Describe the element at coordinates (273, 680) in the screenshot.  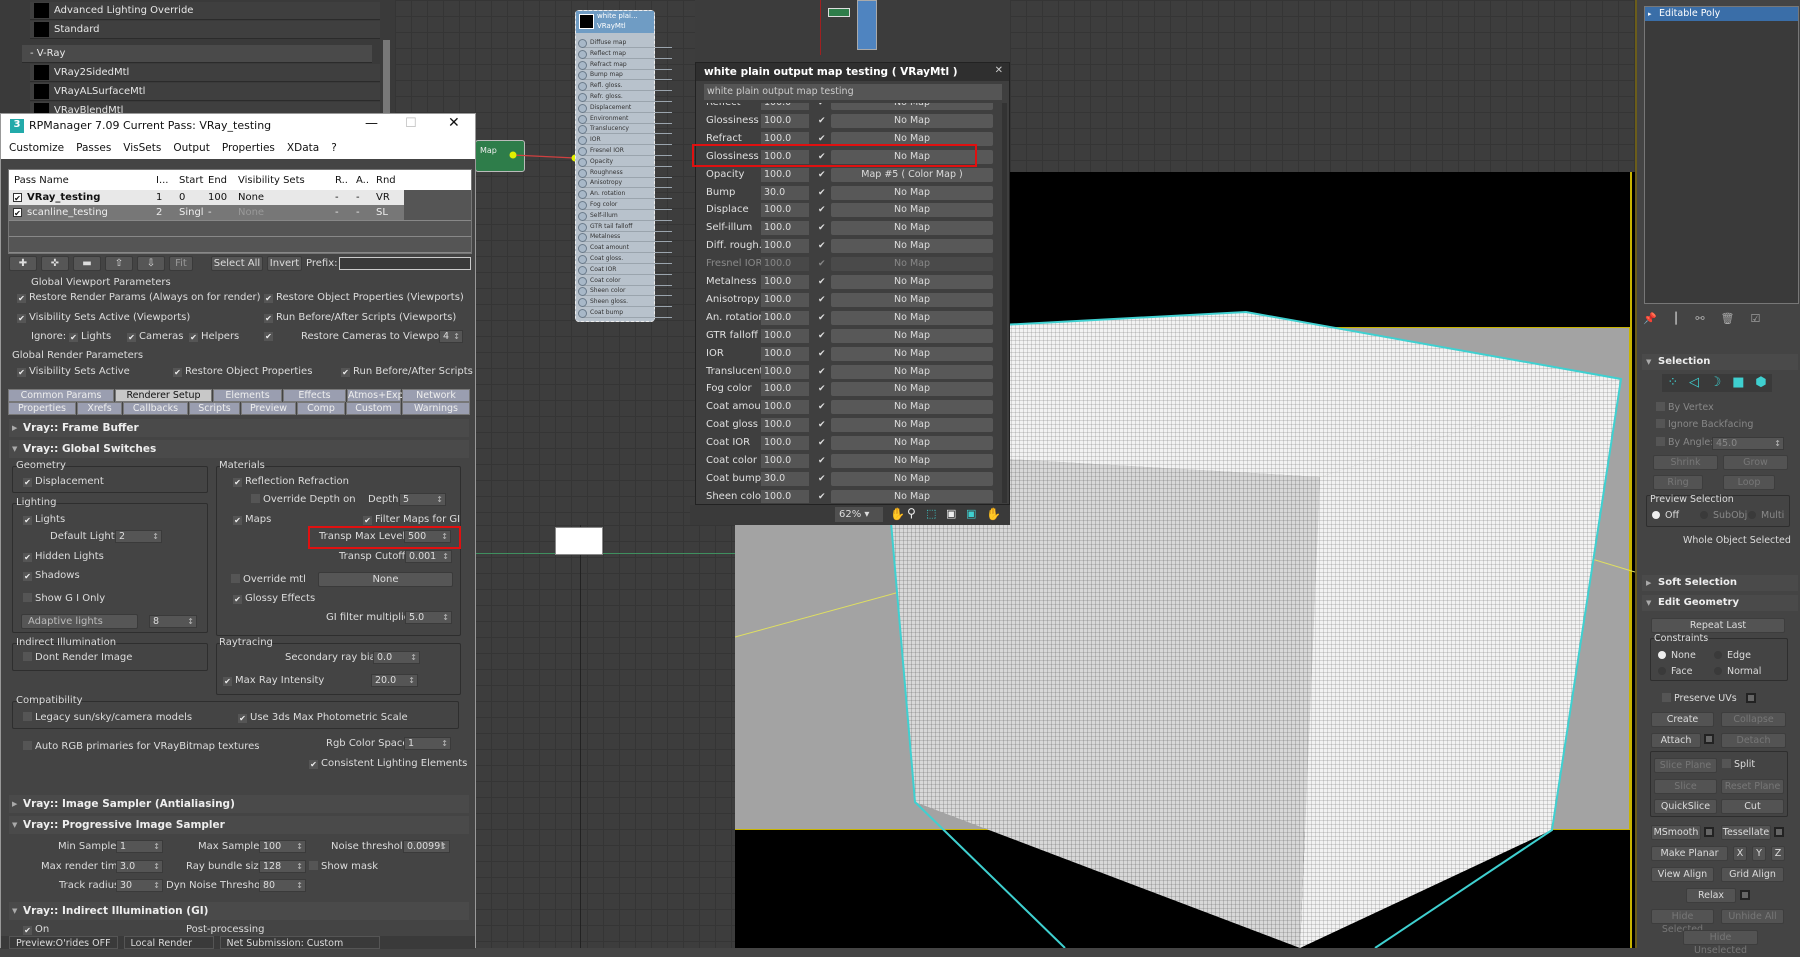
I see `max-ray-intensity-checkbox: ✔ Max Ray Intensity` at that location.